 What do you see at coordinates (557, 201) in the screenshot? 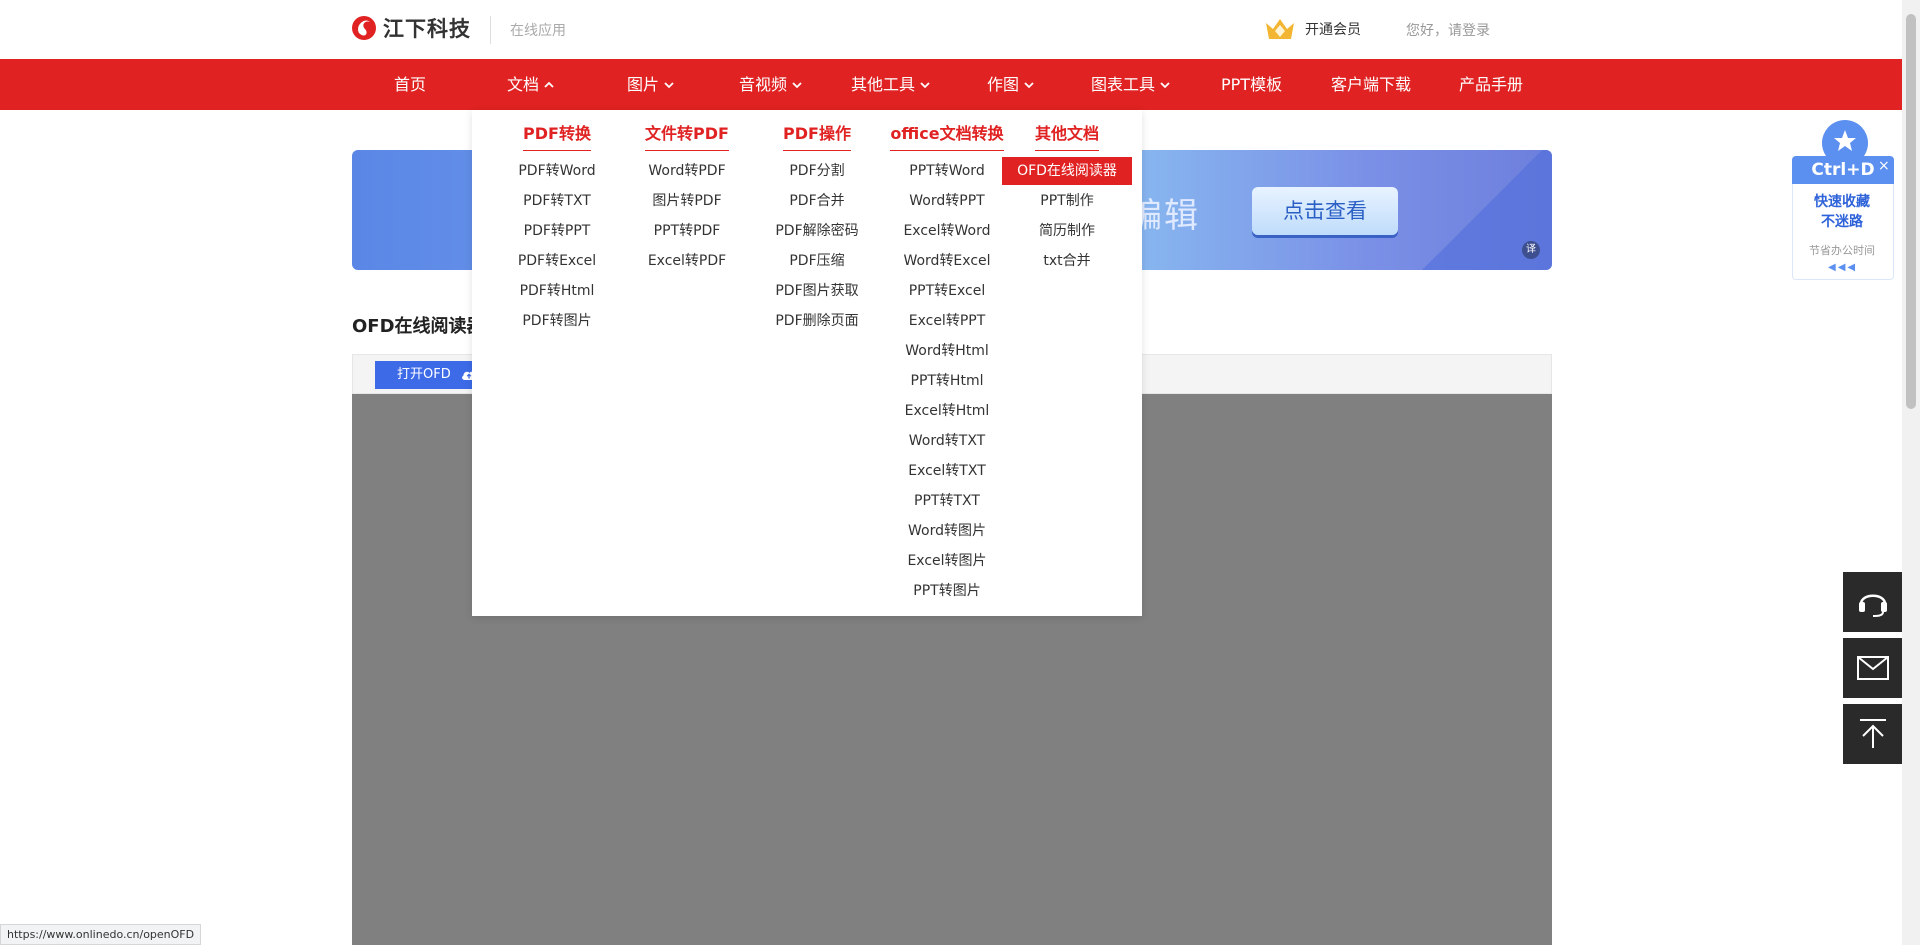
I see `menu-item: PDF转TXT` at bounding box center [557, 201].